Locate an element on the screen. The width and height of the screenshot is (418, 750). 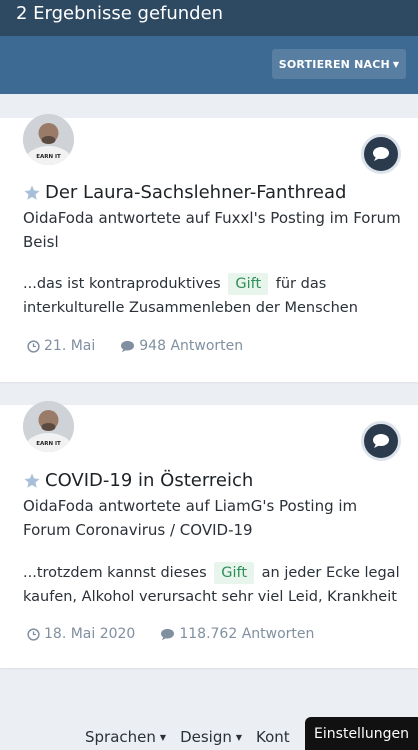
snippet-text: ...das ist kontraproduktives is located at coordinates (122, 284).